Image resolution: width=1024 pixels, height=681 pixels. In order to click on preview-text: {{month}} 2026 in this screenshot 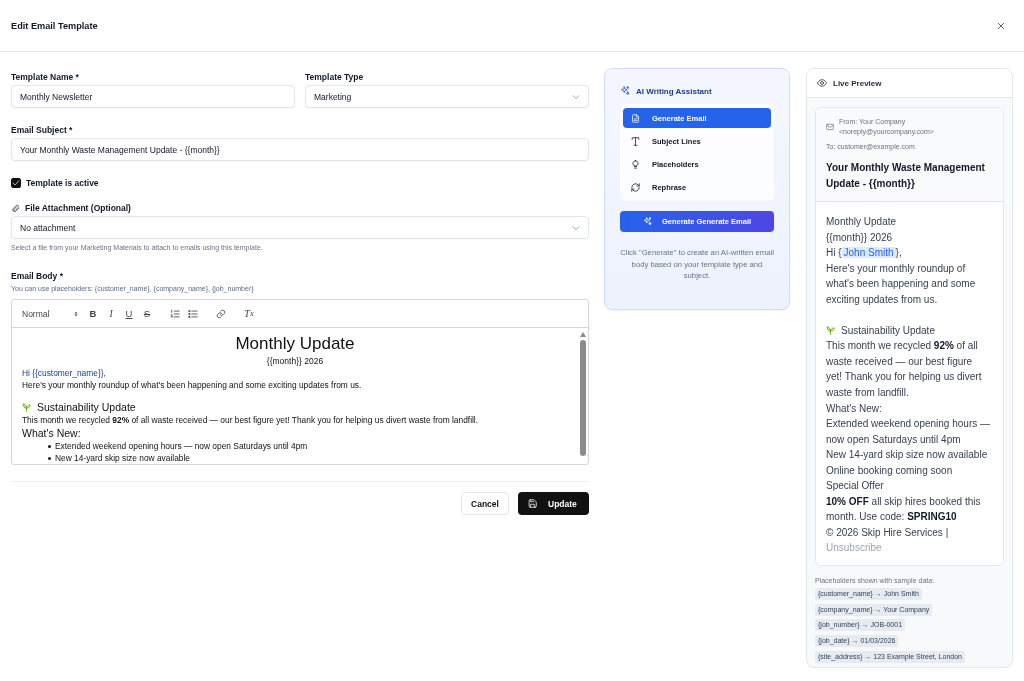, I will do `click(860, 237)`.